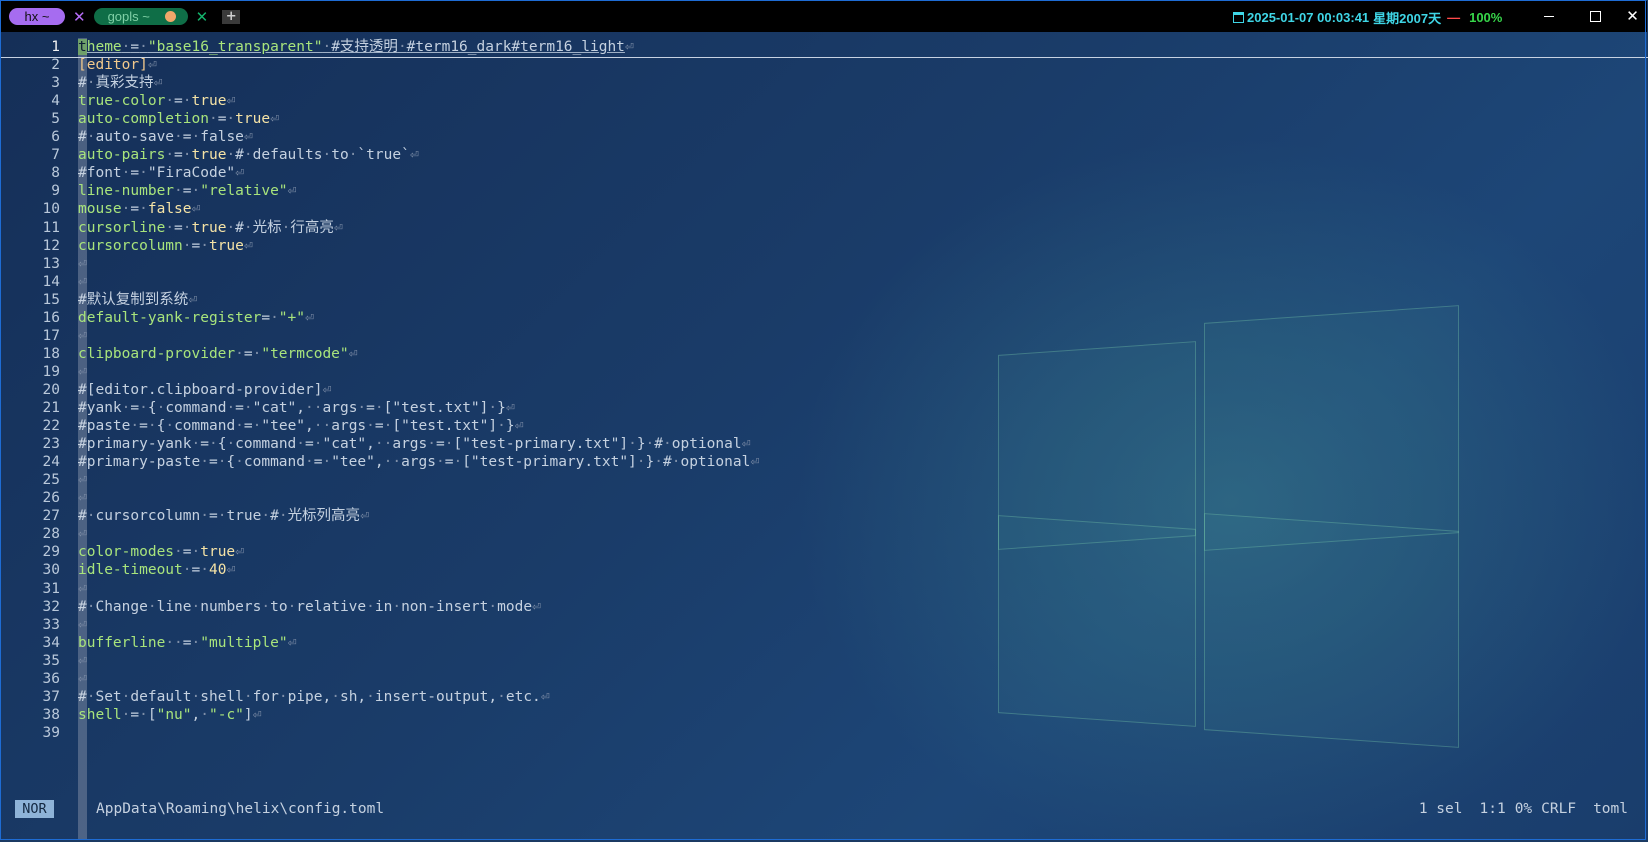 This screenshot has width=1648, height=842. Describe the element at coordinates (55, 65) in the screenshot. I see `line-number: 2` at that location.